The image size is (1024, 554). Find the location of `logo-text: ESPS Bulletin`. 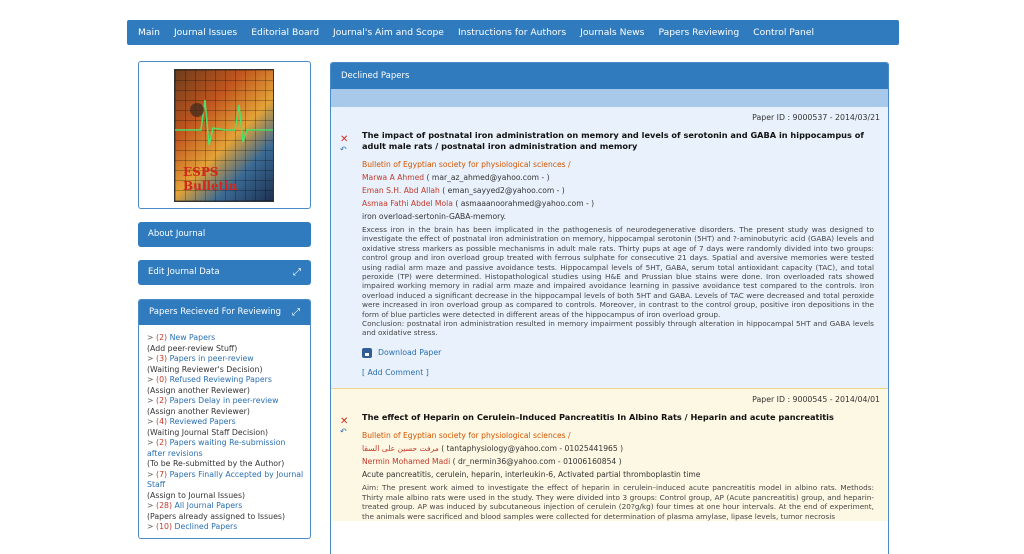

logo-text: ESPS Bulletin is located at coordinates (210, 179).